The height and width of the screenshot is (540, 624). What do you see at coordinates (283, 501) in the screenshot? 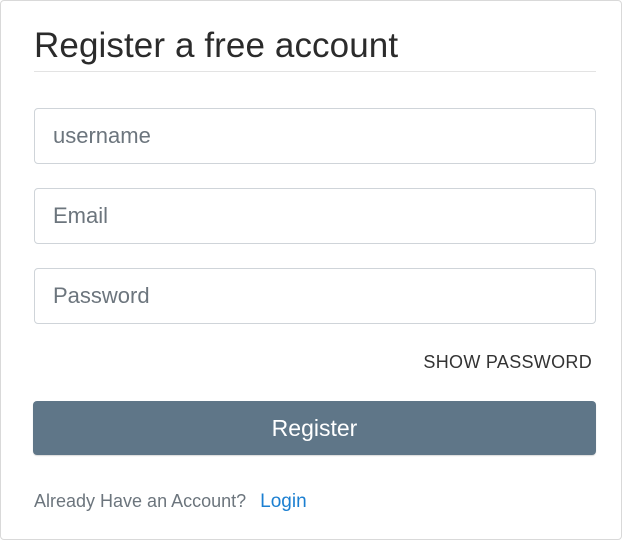
I see `login-link: Login` at bounding box center [283, 501].